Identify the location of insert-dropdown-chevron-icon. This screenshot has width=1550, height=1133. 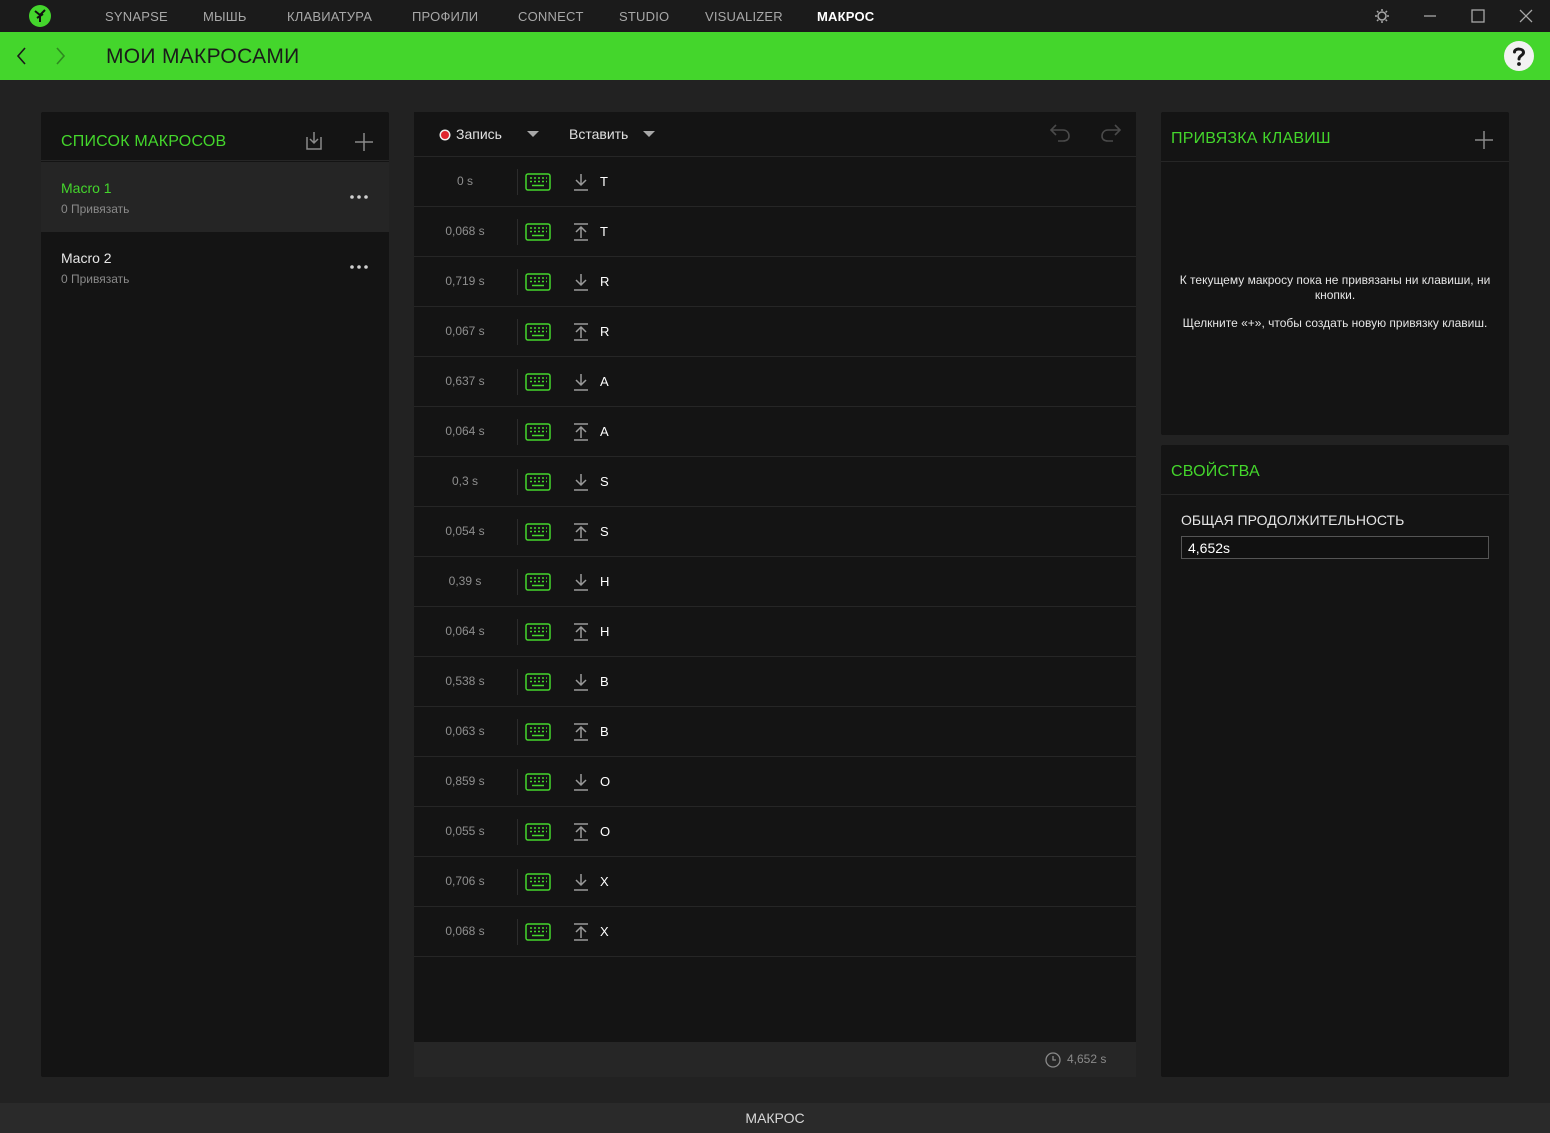
(649, 134).